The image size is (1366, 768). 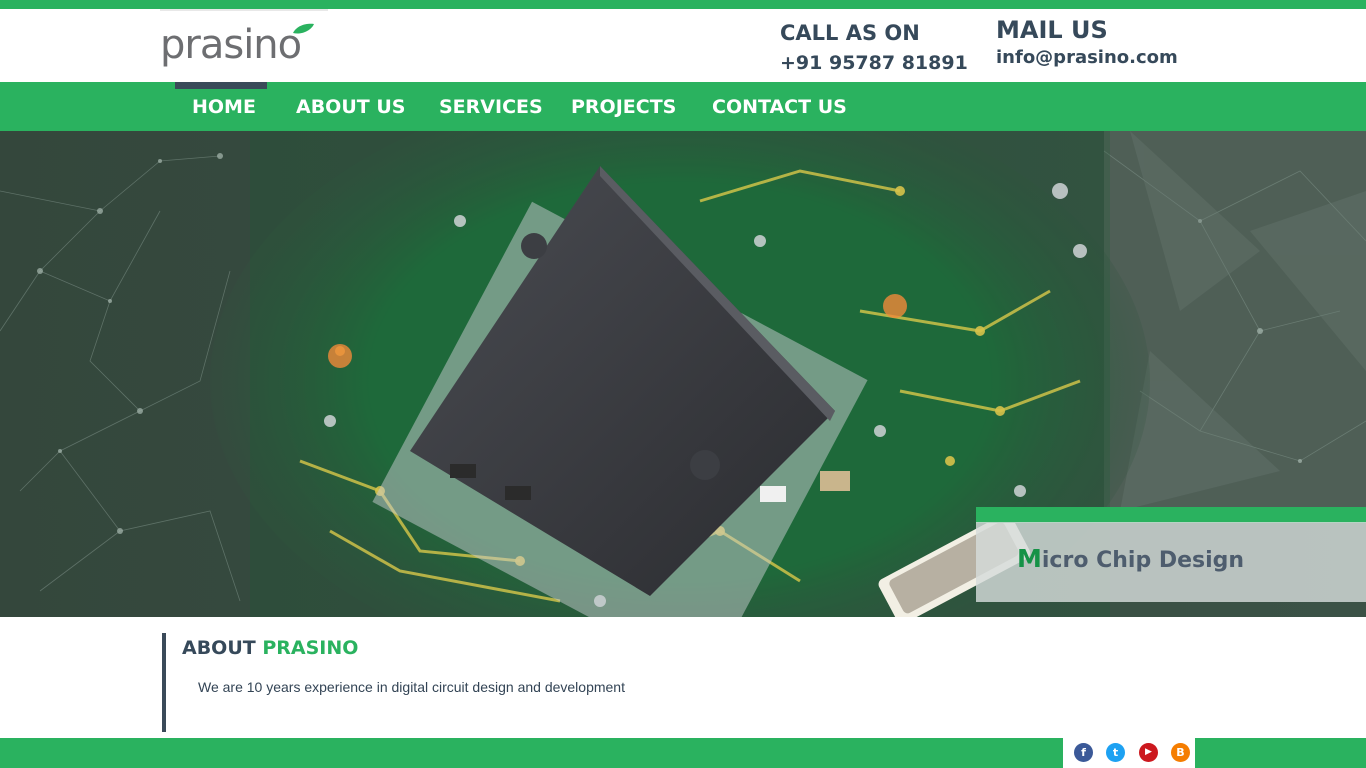 What do you see at coordinates (1029, 558) in the screenshot?
I see `slide-caption-initial: M` at bounding box center [1029, 558].